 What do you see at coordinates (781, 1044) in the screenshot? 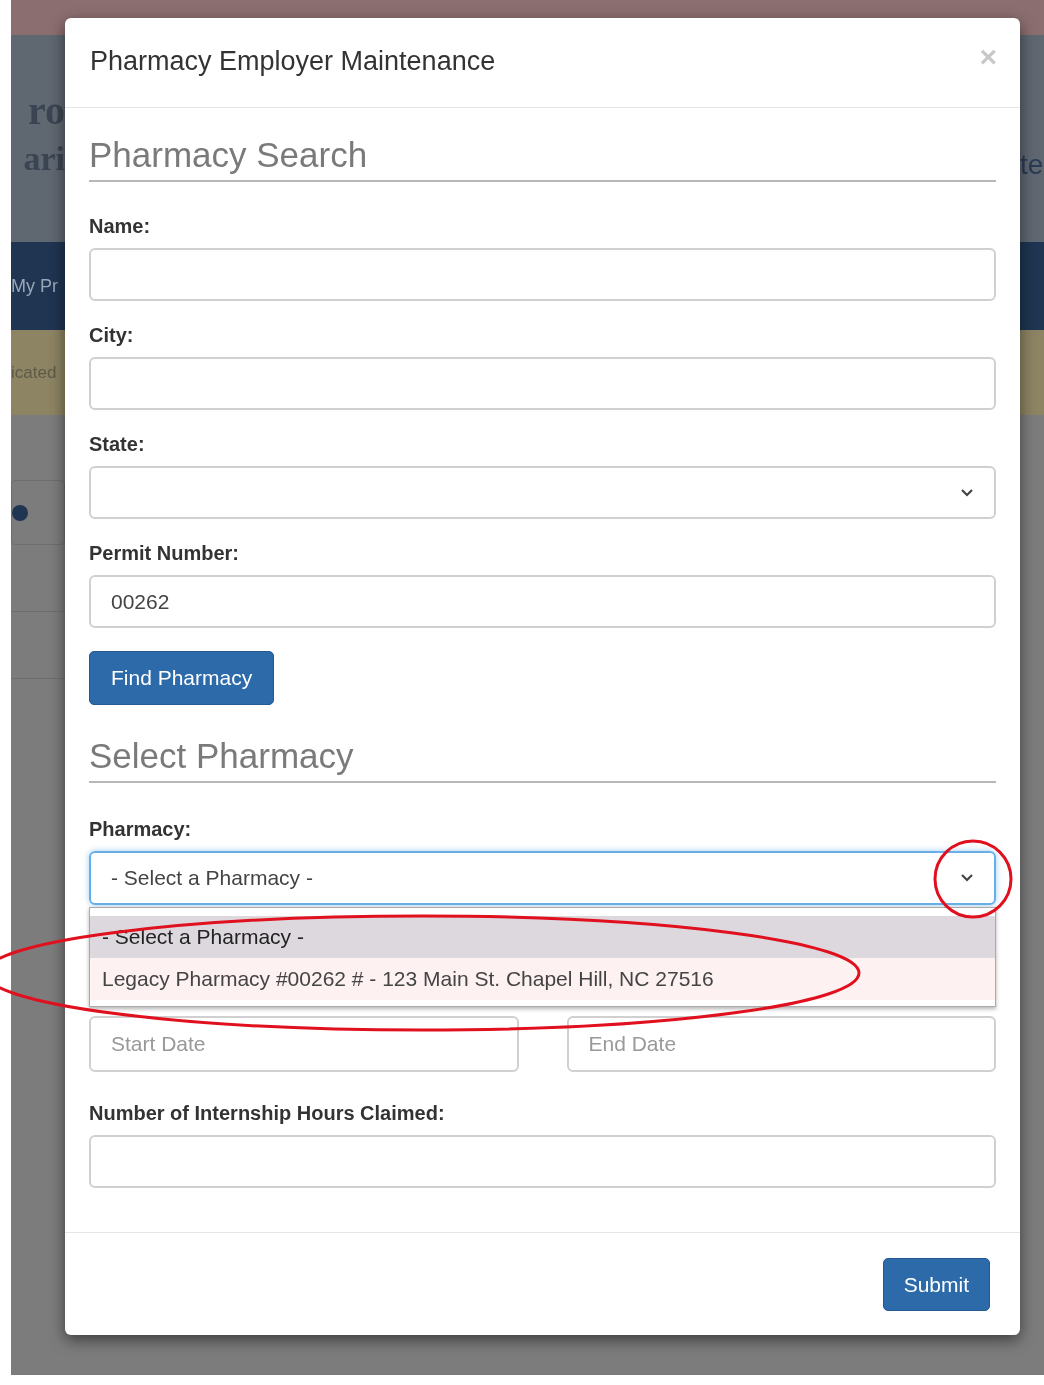
I see `end-date-field: End Date` at bounding box center [781, 1044].